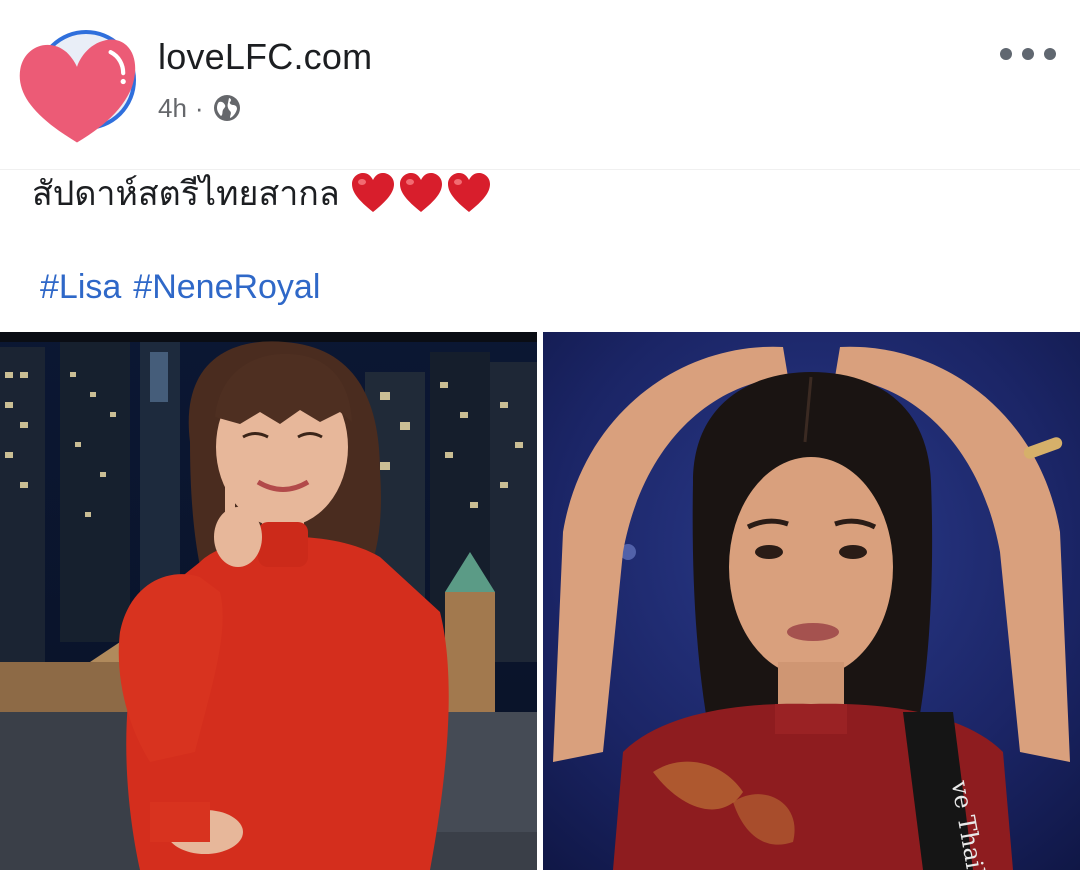  What do you see at coordinates (265, 57) in the screenshot?
I see `page-name: loveLFC.com` at bounding box center [265, 57].